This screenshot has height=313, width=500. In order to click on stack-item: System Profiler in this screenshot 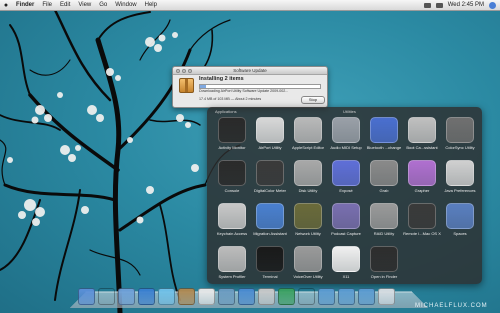, I will do `click(232, 261)`.